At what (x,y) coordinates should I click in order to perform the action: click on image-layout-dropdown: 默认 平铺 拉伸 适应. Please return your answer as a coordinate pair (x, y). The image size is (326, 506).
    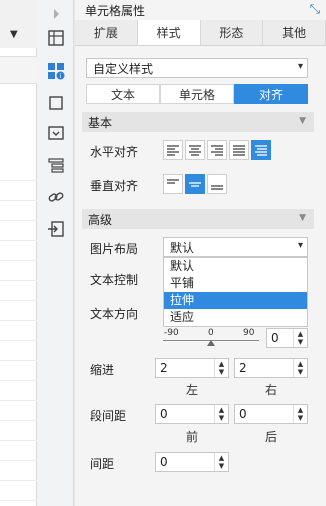
    Looking at the image, I should click on (235, 292).